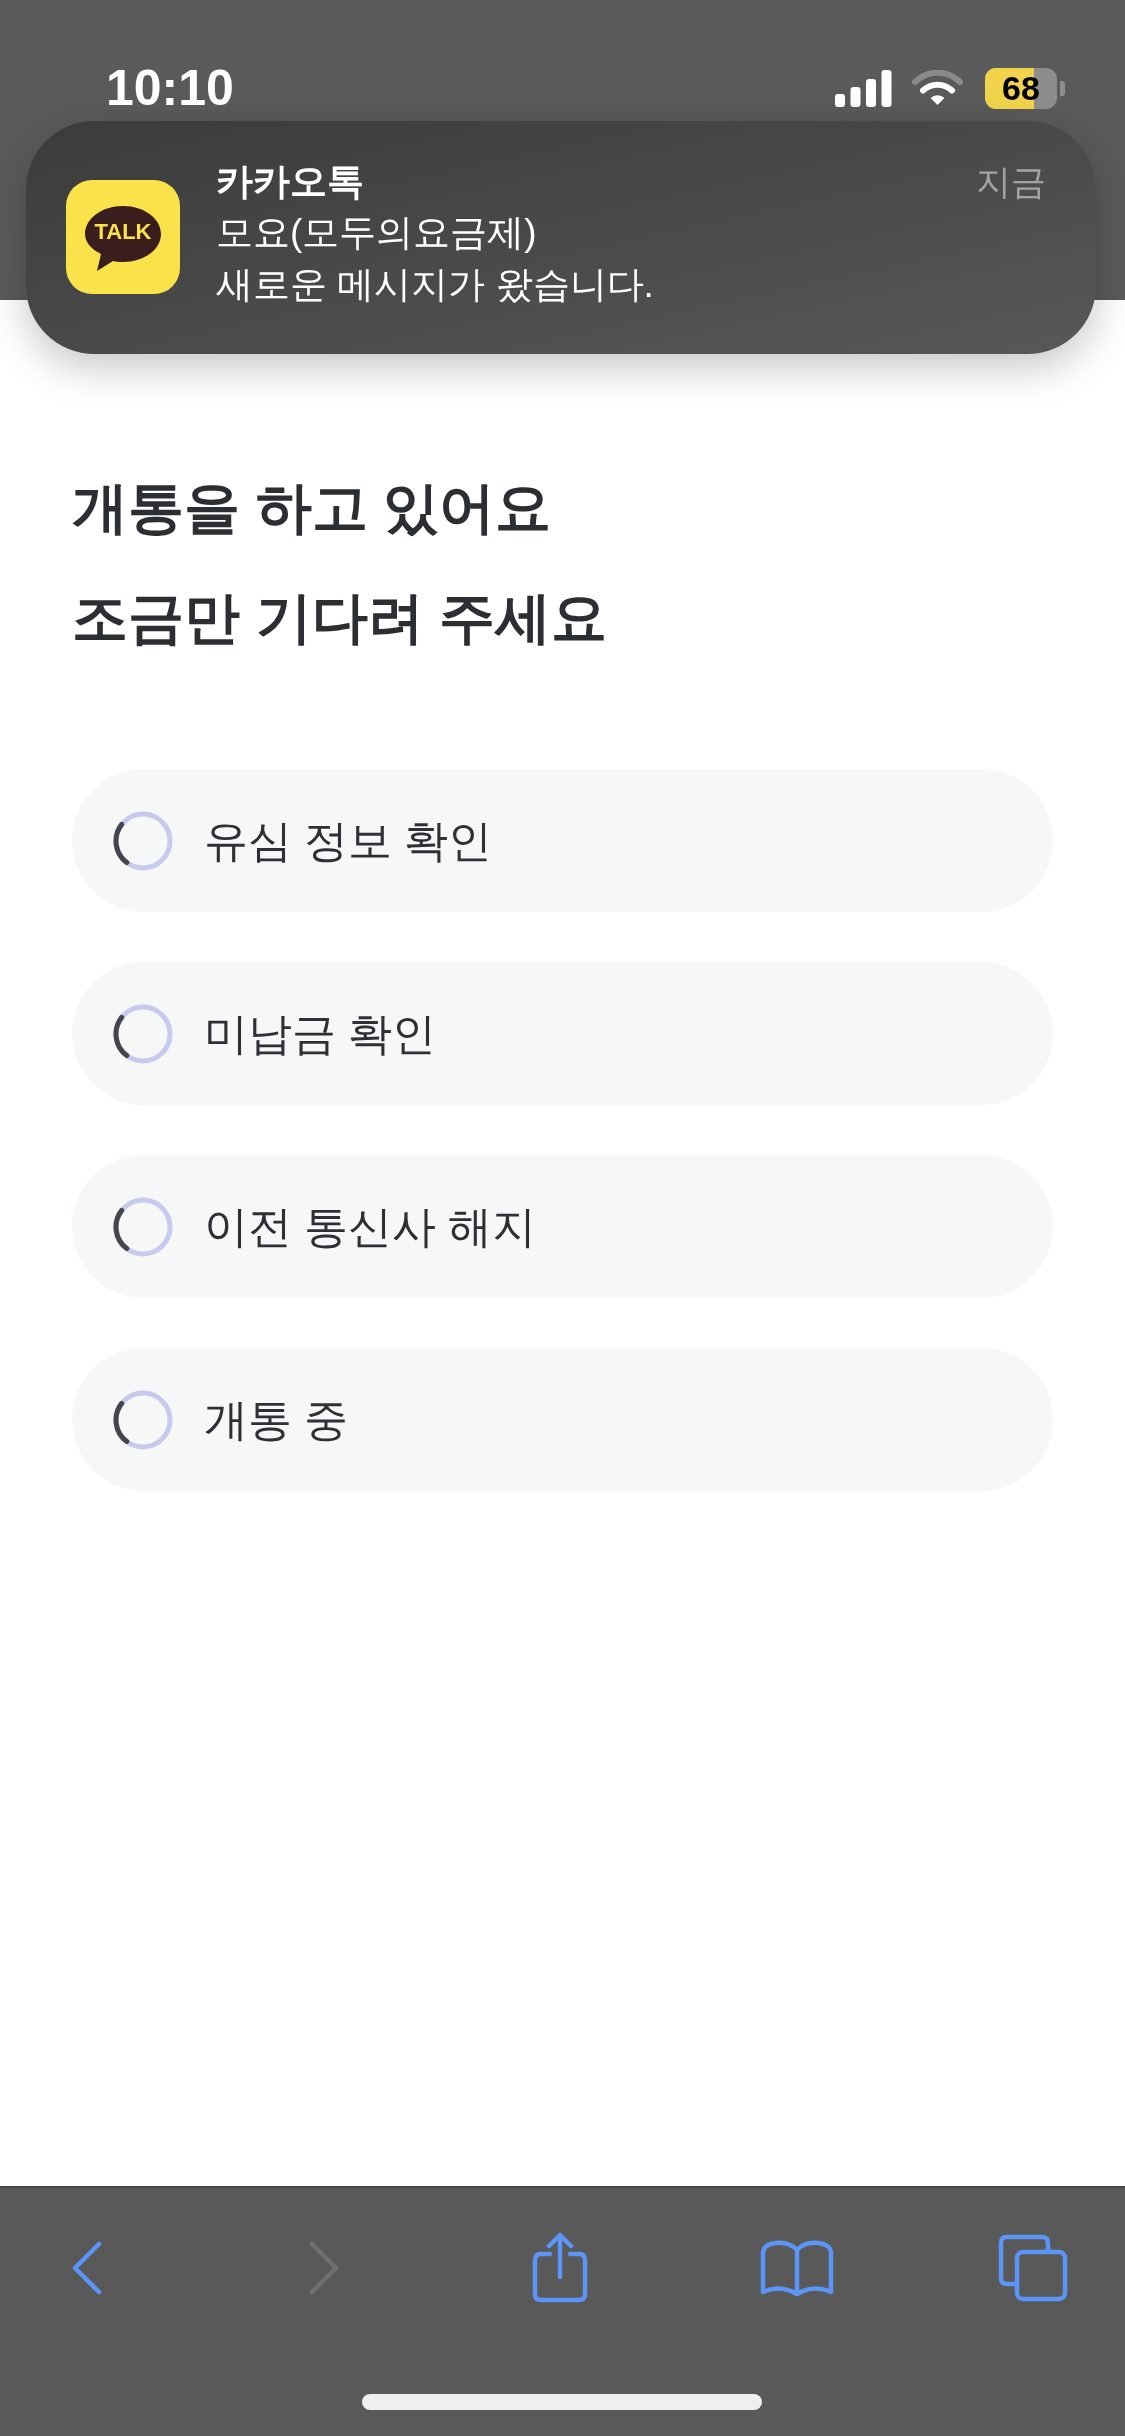 This screenshot has height=2436, width=1125. I want to click on app-name: 카카오톡, so click(290, 182).